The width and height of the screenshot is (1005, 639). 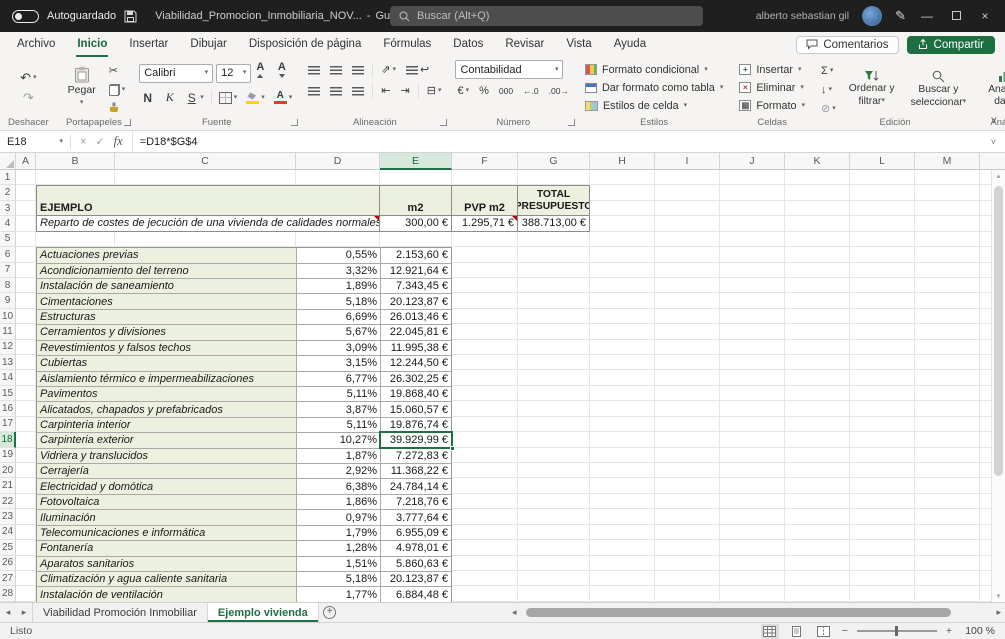 I want to click on cell-item-amount-17: 19.876,74 €, so click(x=416, y=425).